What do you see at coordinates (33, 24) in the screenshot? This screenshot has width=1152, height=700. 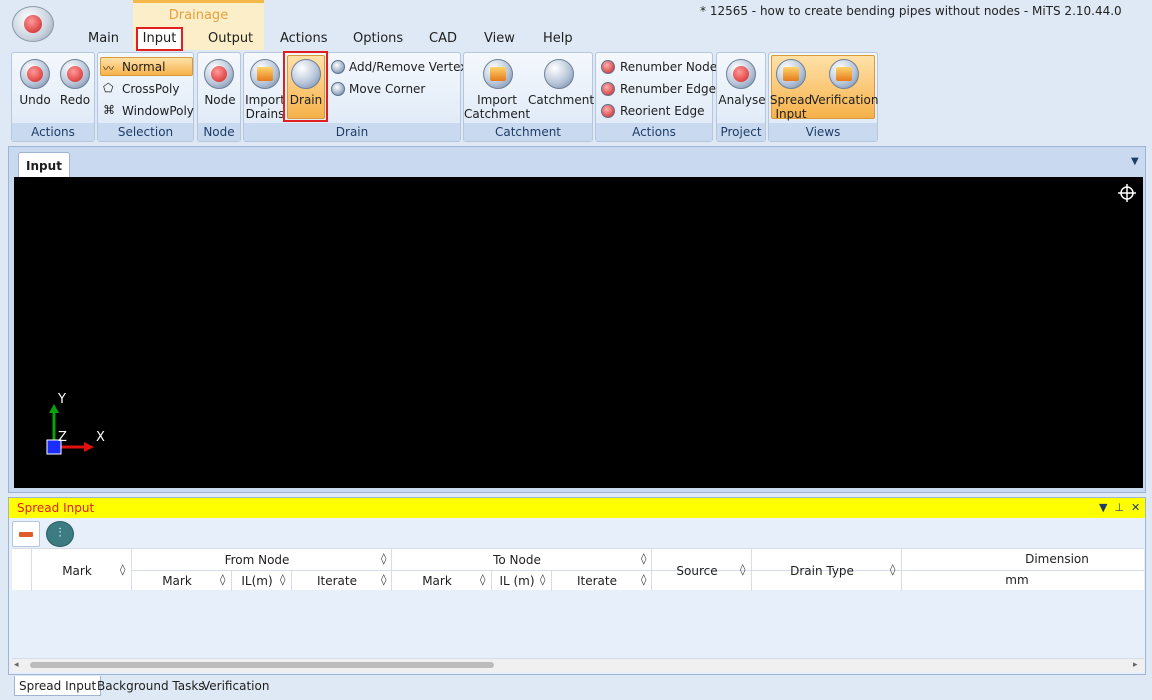 I see `mits-logo-icon` at bounding box center [33, 24].